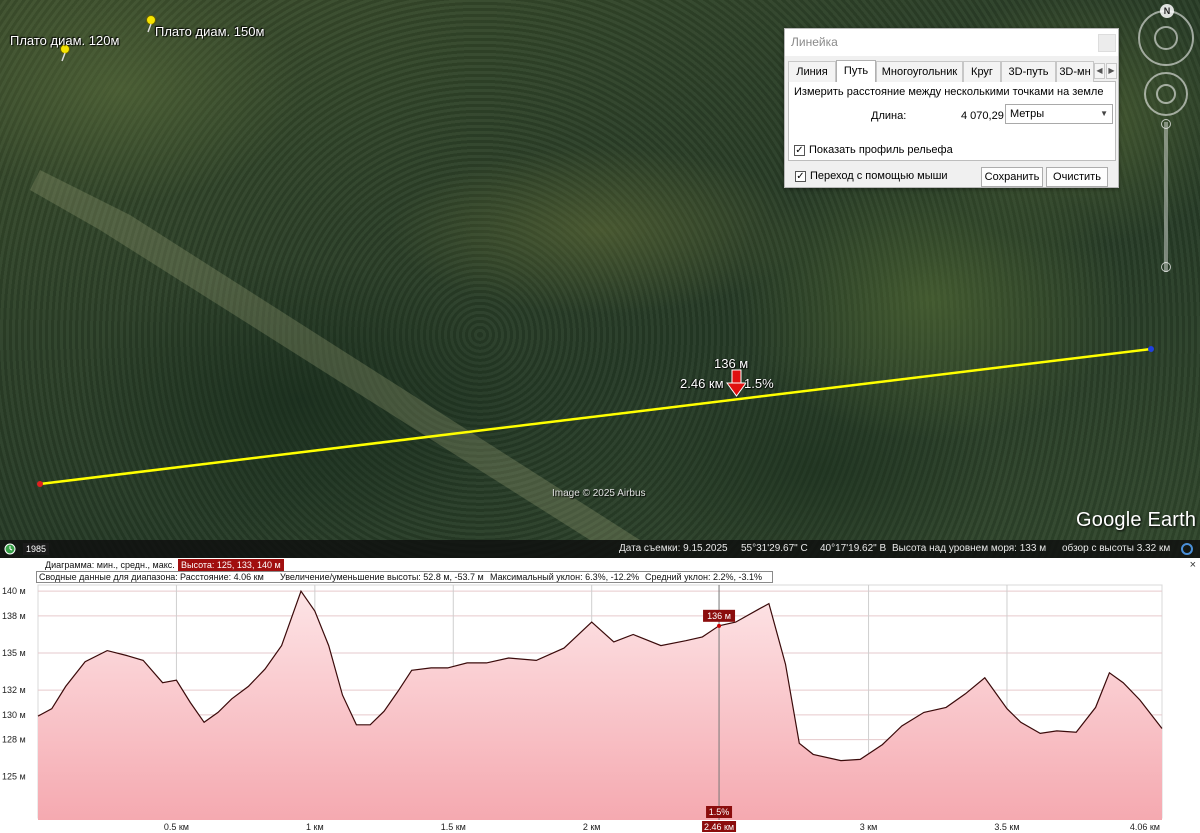 This screenshot has height=833, width=1200. Describe the element at coordinates (453, 827) in the screenshot. I see `x-tick-label: 1.5 км` at that location.